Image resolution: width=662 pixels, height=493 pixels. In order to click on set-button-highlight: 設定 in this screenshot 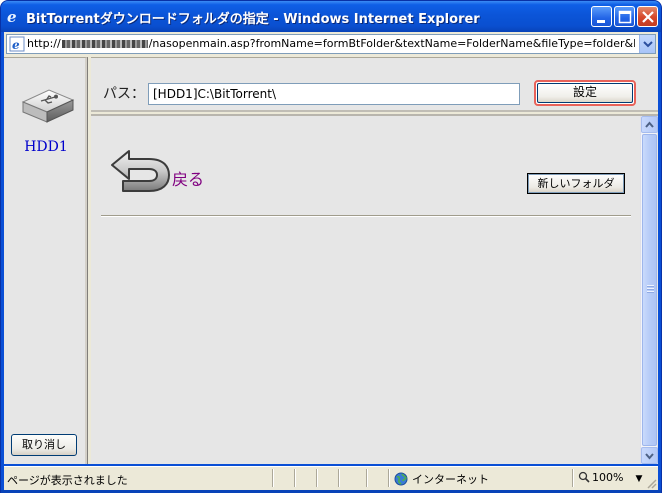, I will do `click(585, 93)`.